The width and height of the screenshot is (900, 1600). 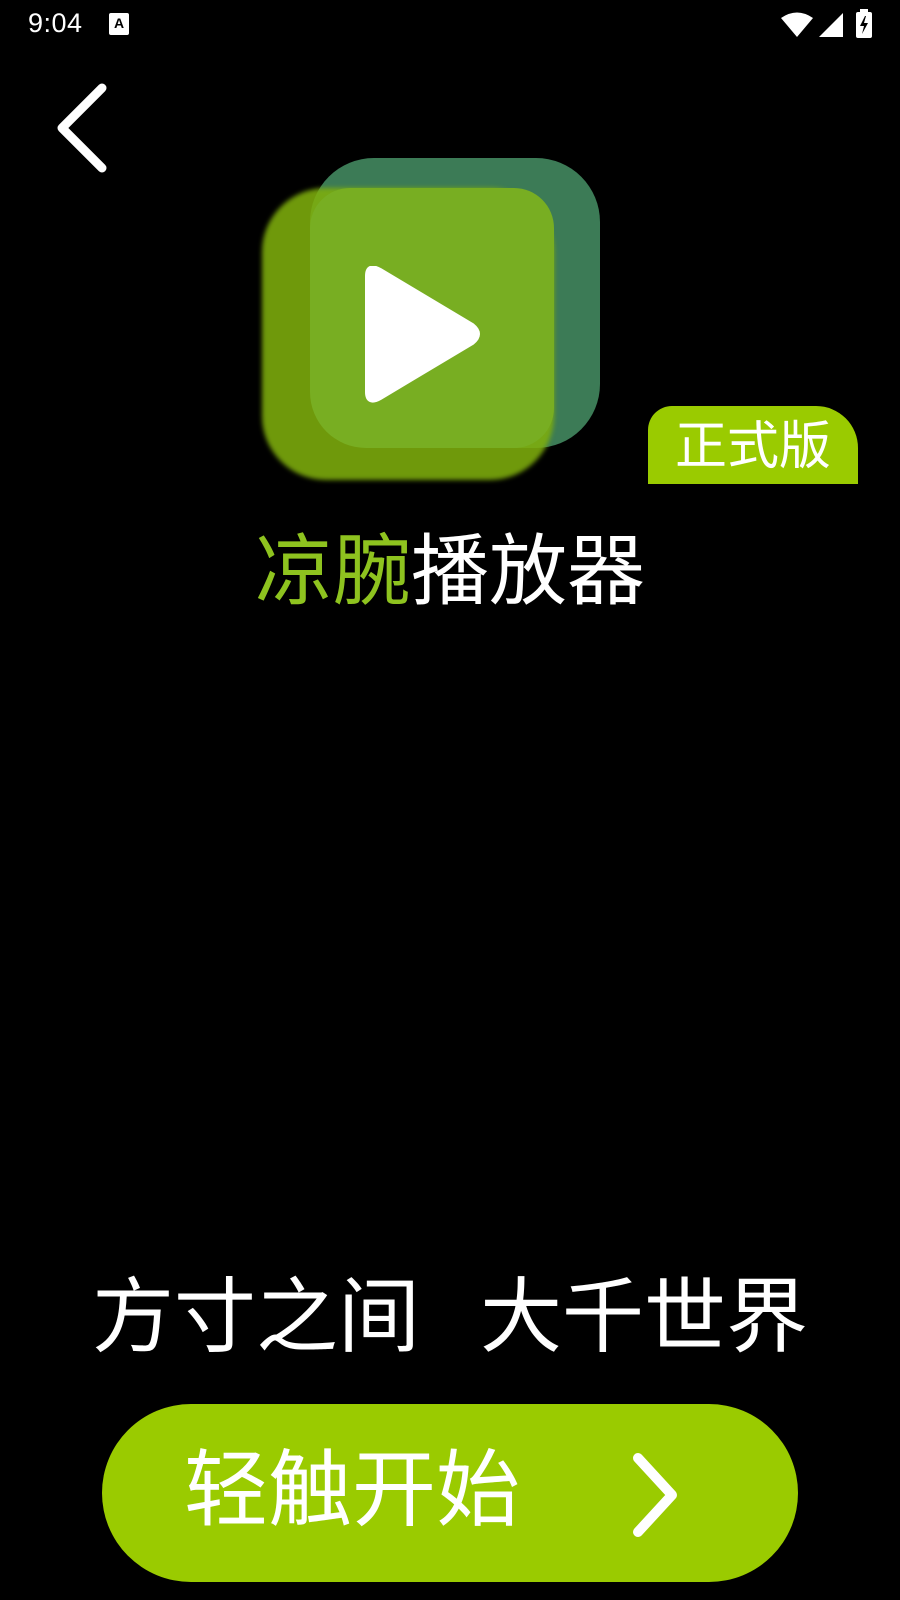 What do you see at coordinates (352, 1490) in the screenshot?
I see `start-button-label: 轻触开始` at bounding box center [352, 1490].